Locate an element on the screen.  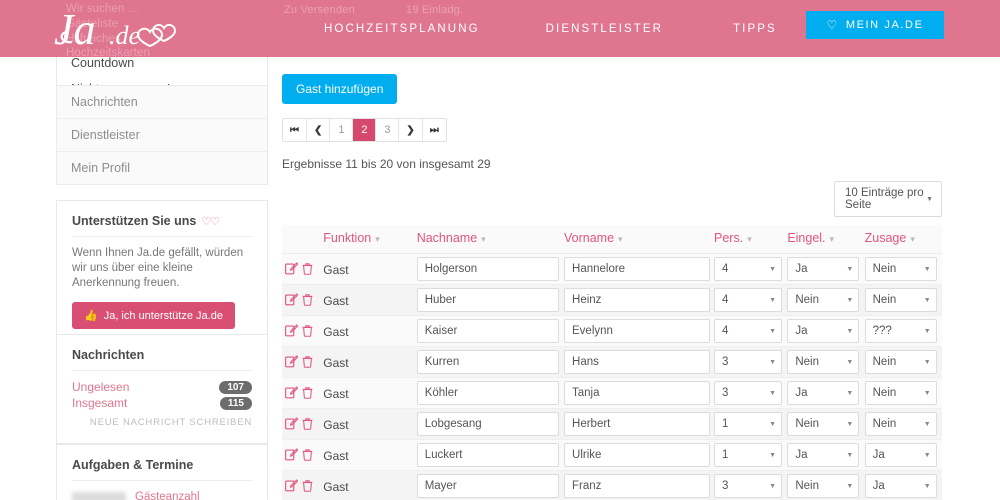
pagination-last-button: ⏭ is located at coordinates (434, 130).